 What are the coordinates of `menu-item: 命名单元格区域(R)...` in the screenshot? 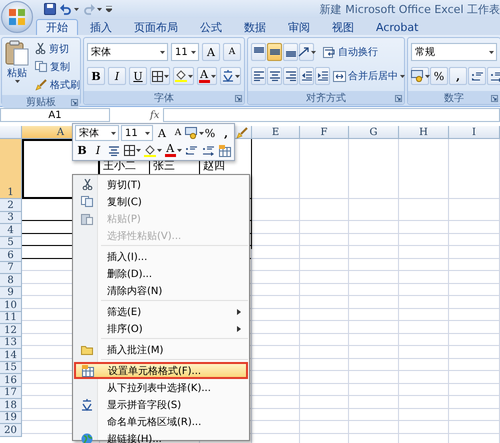 It's located at (161, 421).